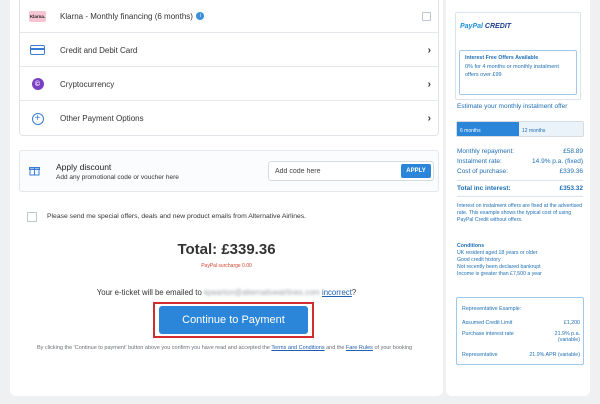 The width and height of the screenshot is (600, 404). Describe the element at coordinates (229, 84) in the screenshot. I see `payment-option-crypto: © Cryptocurrency ›` at that location.